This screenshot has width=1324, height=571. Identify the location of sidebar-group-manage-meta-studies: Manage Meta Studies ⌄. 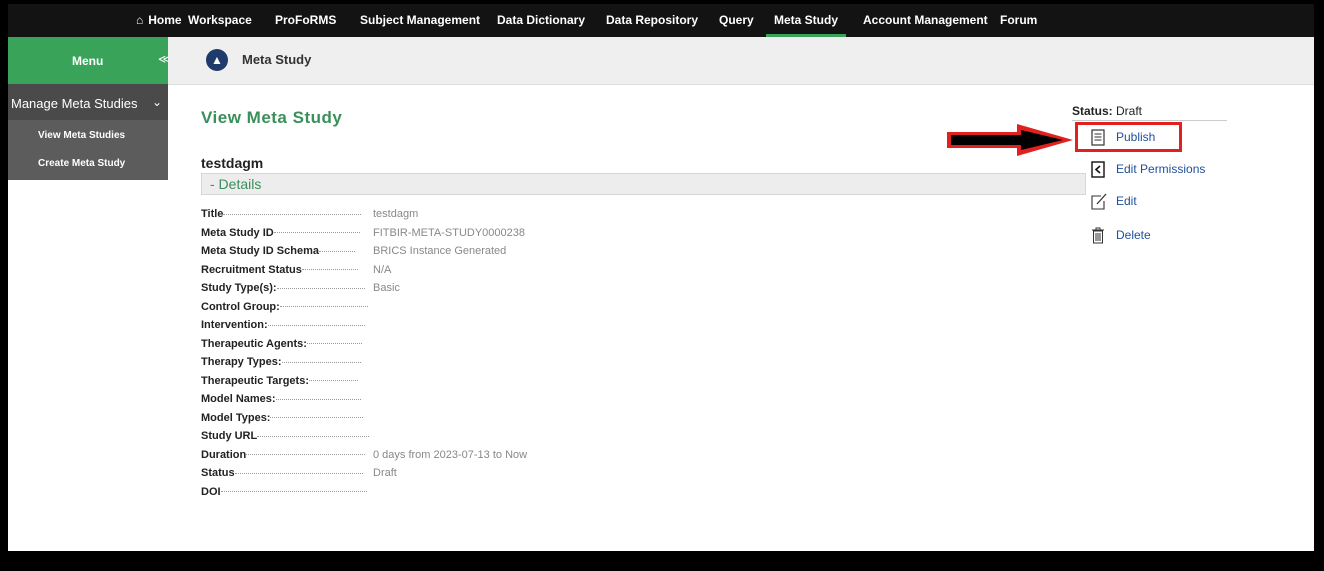
(88, 102).